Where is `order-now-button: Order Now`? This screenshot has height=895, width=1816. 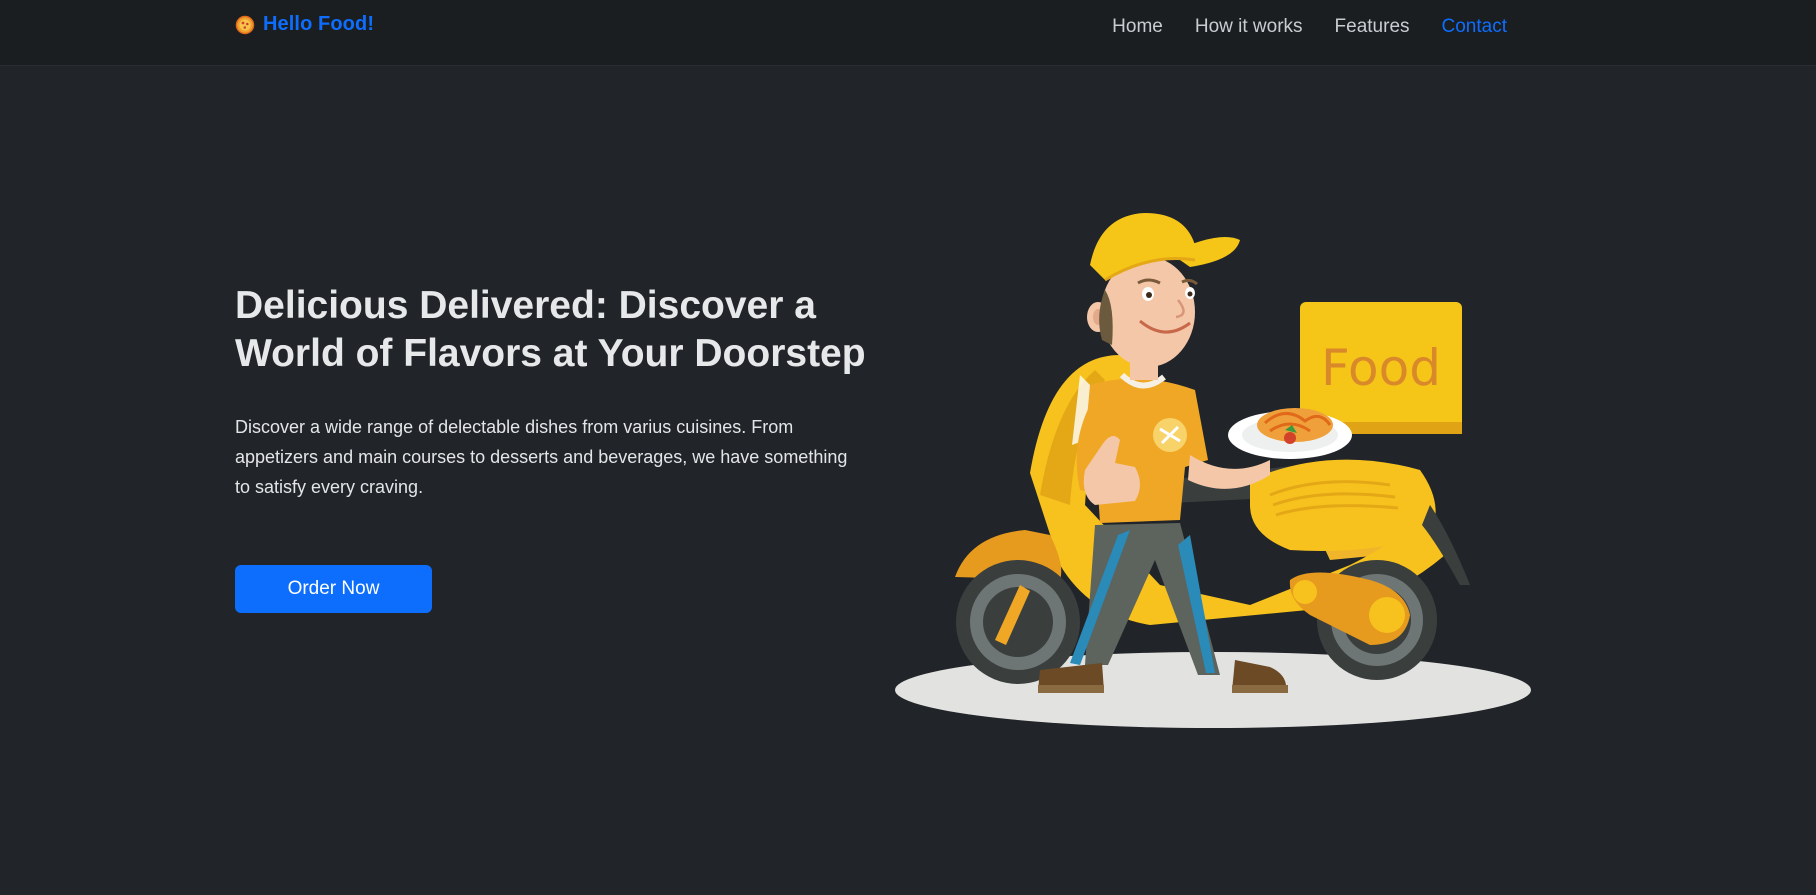 order-now-button: Order Now is located at coordinates (333, 589).